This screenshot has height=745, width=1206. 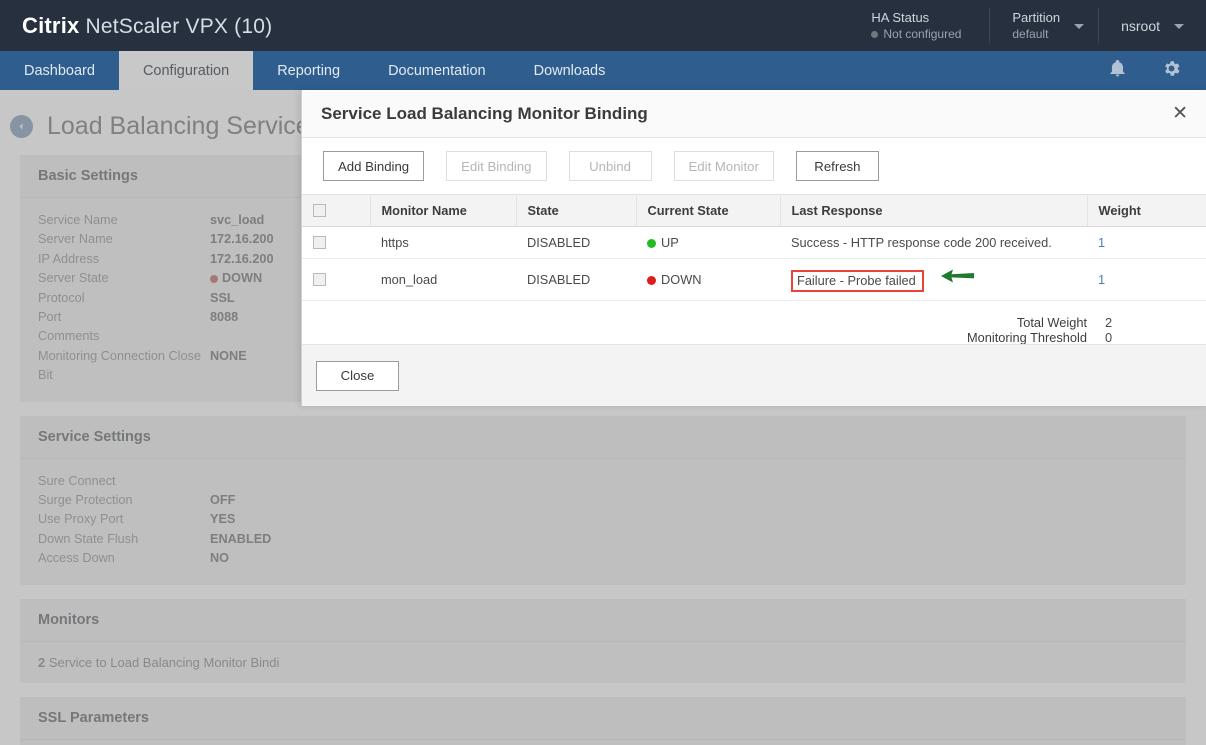 I want to click on panel-ssl-parameters: SSL Parameters Enable DH ParamDISABLED, so click(x=603, y=720).